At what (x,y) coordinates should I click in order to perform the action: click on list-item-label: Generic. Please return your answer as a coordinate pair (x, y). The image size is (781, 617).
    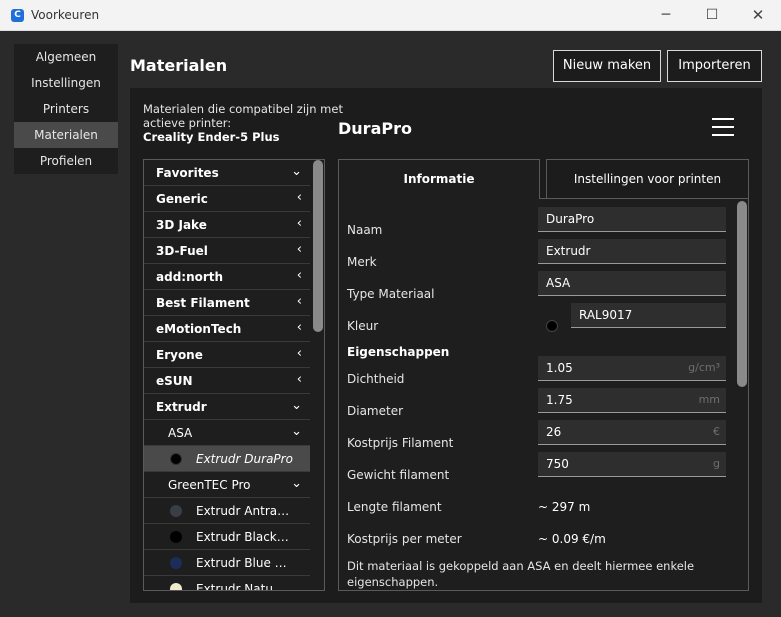
    Looking at the image, I should click on (182, 199).